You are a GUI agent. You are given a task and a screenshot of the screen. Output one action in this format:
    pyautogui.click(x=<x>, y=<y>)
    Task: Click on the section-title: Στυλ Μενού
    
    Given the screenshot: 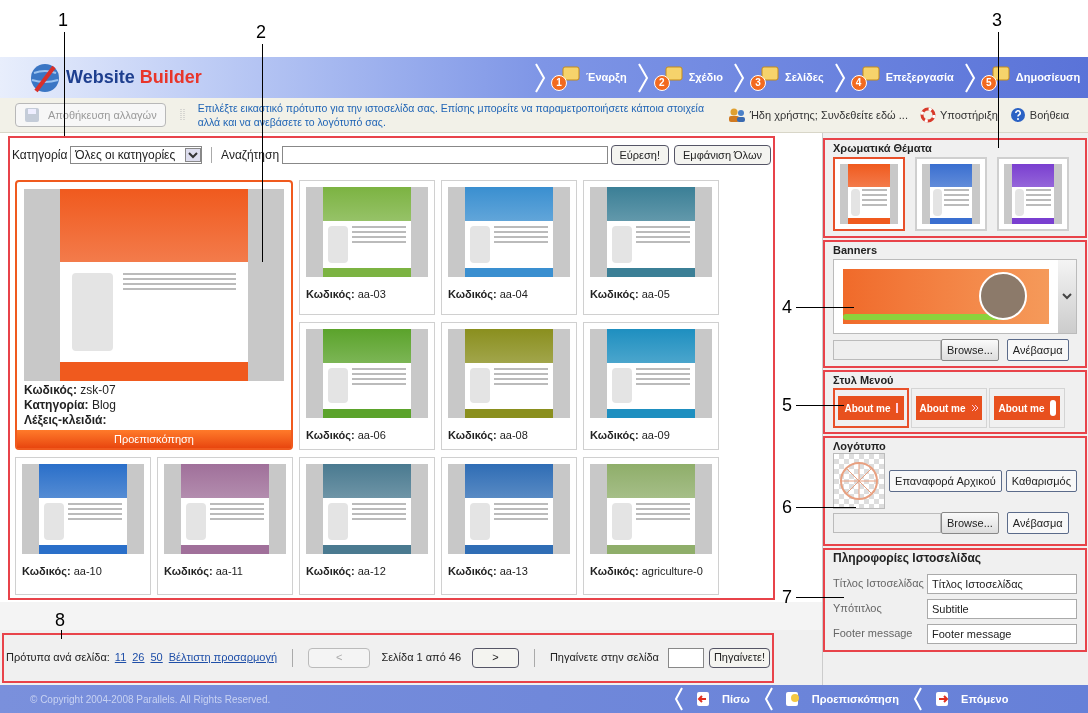 What is the action you would take?
    pyautogui.click(x=864, y=380)
    